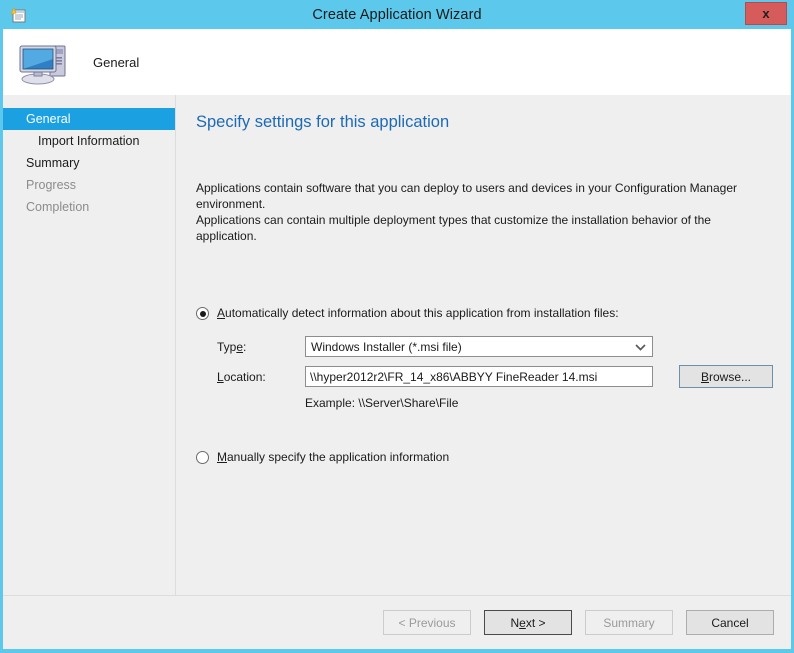  I want to click on previous-button: < Previous, so click(427, 622).